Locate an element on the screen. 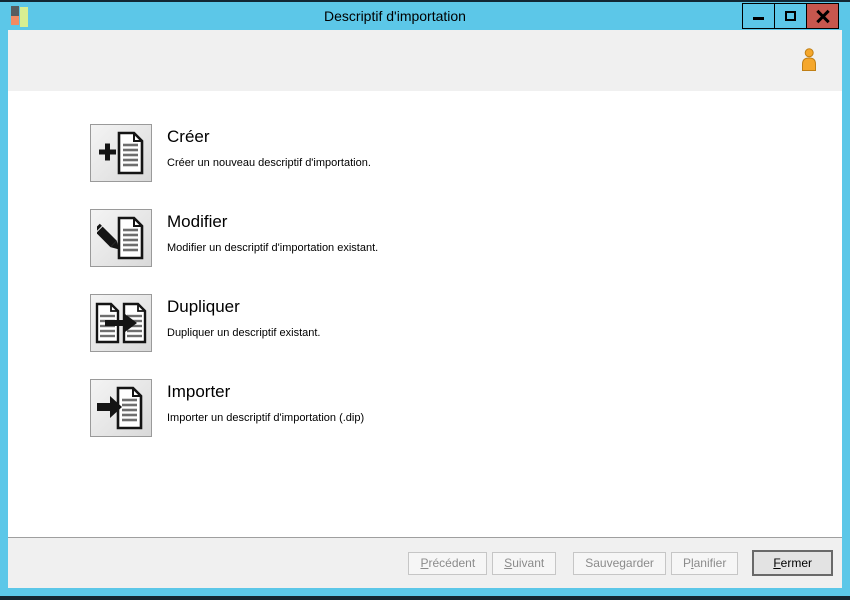 This screenshot has height=600, width=850. window-bottom-edge is located at coordinates (425, 598).